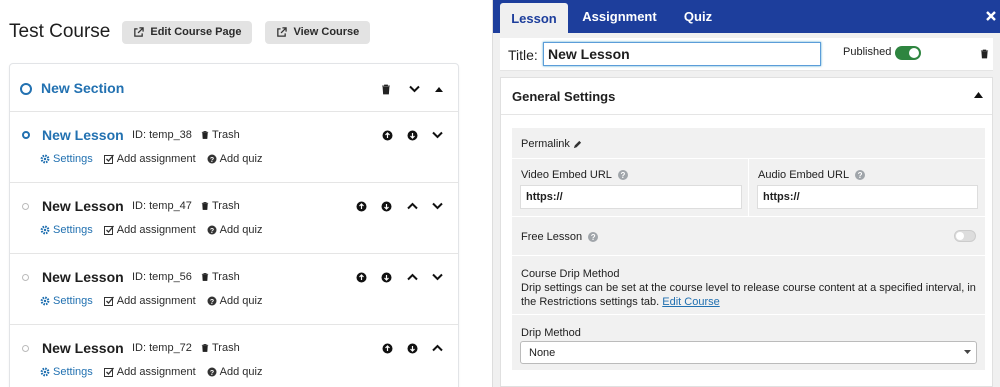  I want to click on tab-assignment: Assignment, so click(619, 16).